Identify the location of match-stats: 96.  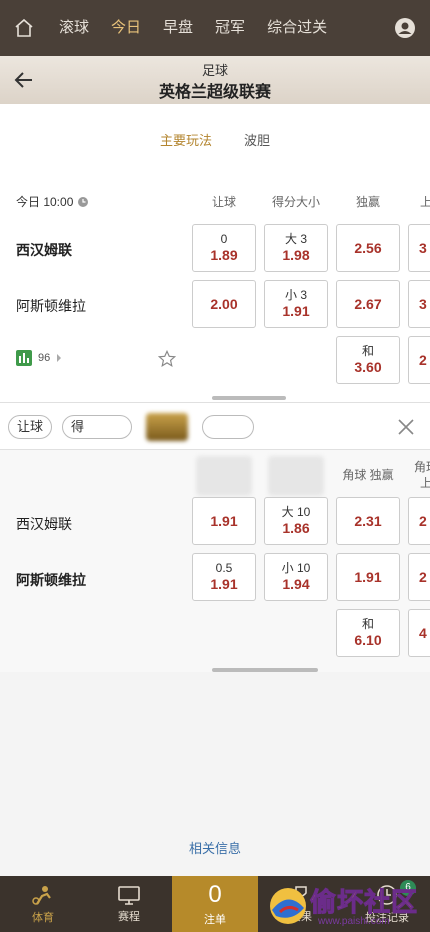
(39, 358).